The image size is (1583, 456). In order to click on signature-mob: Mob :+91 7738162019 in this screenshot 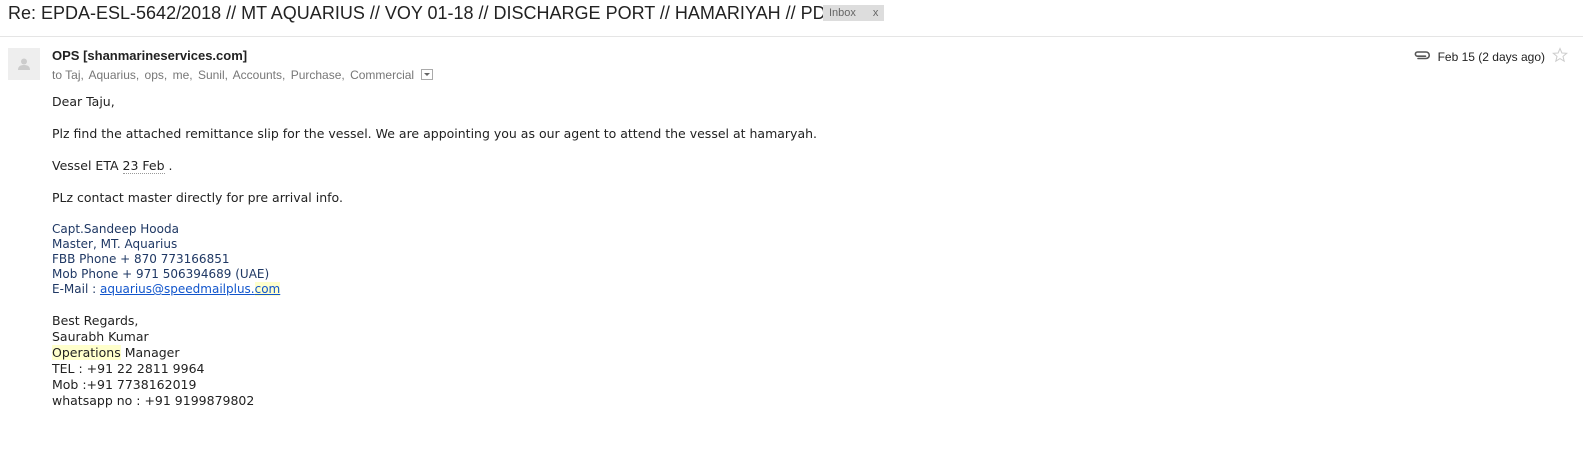, I will do `click(124, 384)`.